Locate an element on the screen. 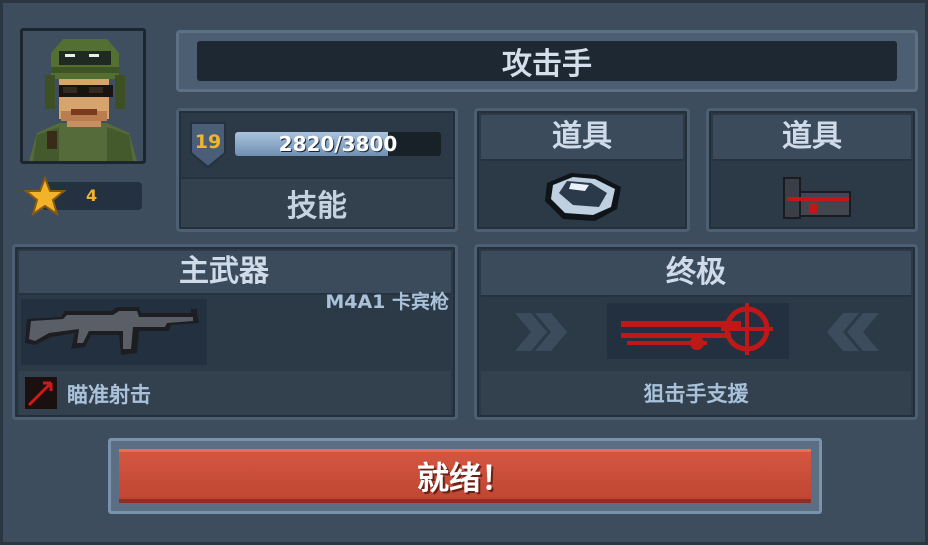 This screenshot has height=545, width=928. soldier-avatar-icon is located at coordinates (83, 96).